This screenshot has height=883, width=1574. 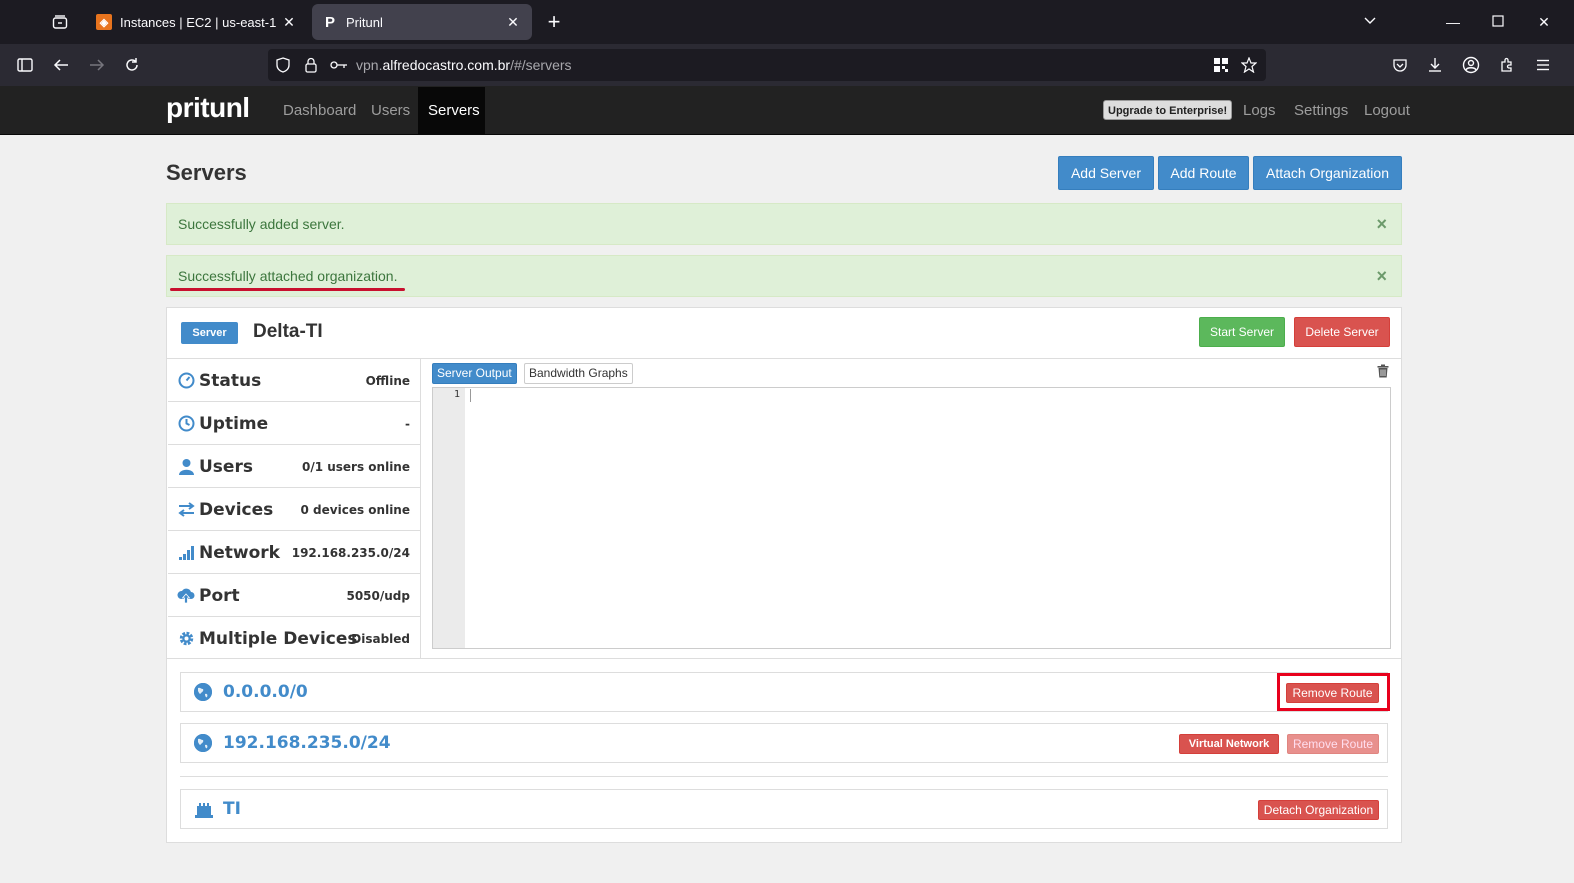 What do you see at coordinates (784, 692) in the screenshot?
I see `route-row: 0.0.0.0/0` at bounding box center [784, 692].